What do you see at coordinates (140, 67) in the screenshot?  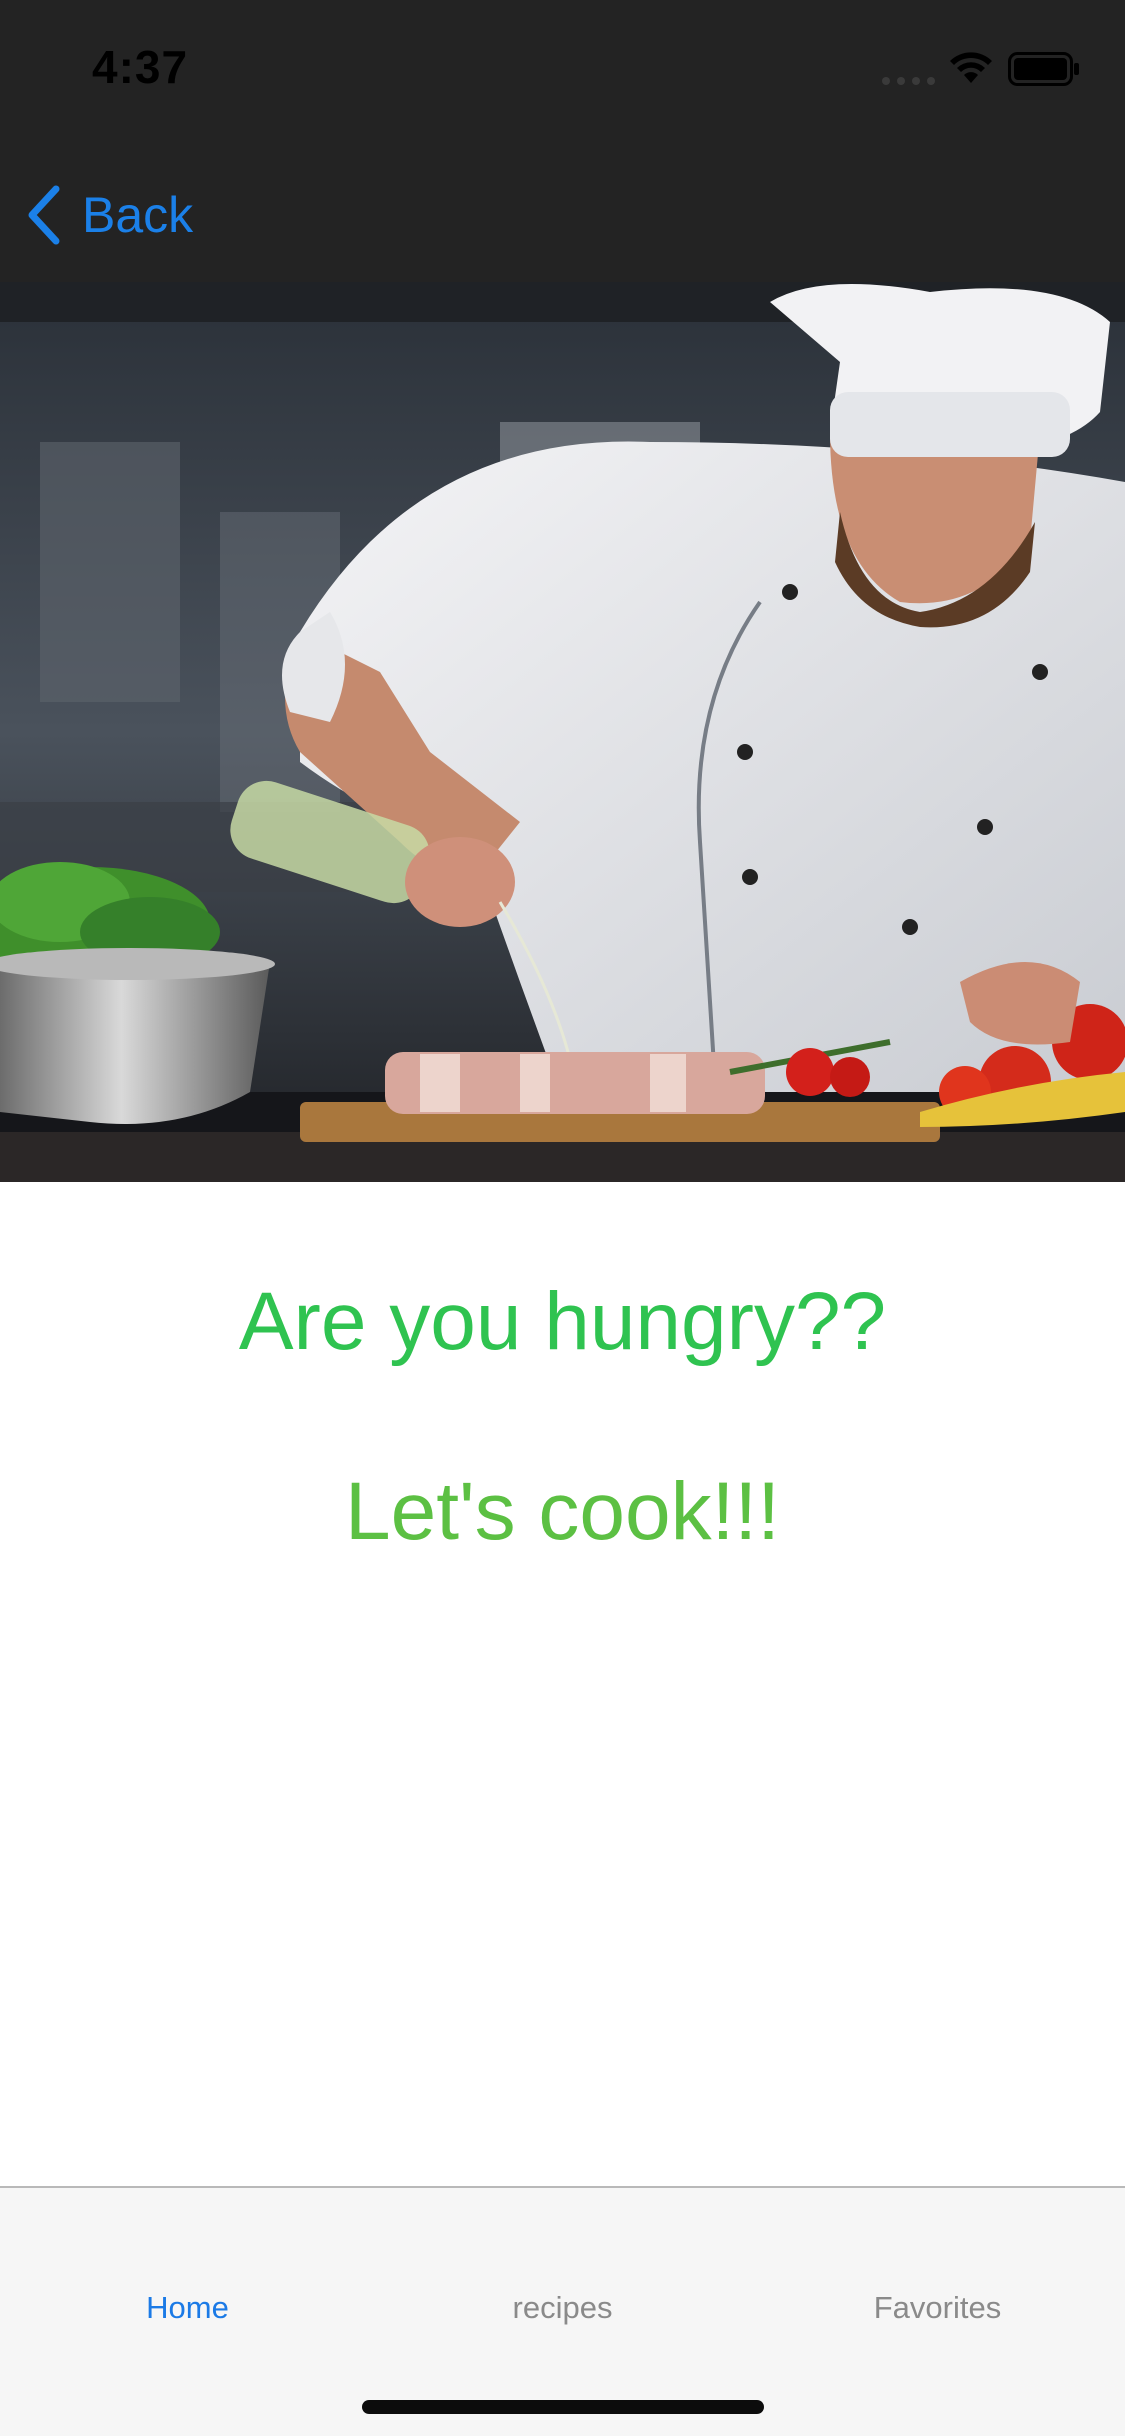 I see `status-time: 4:37` at bounding box center [140, 67].